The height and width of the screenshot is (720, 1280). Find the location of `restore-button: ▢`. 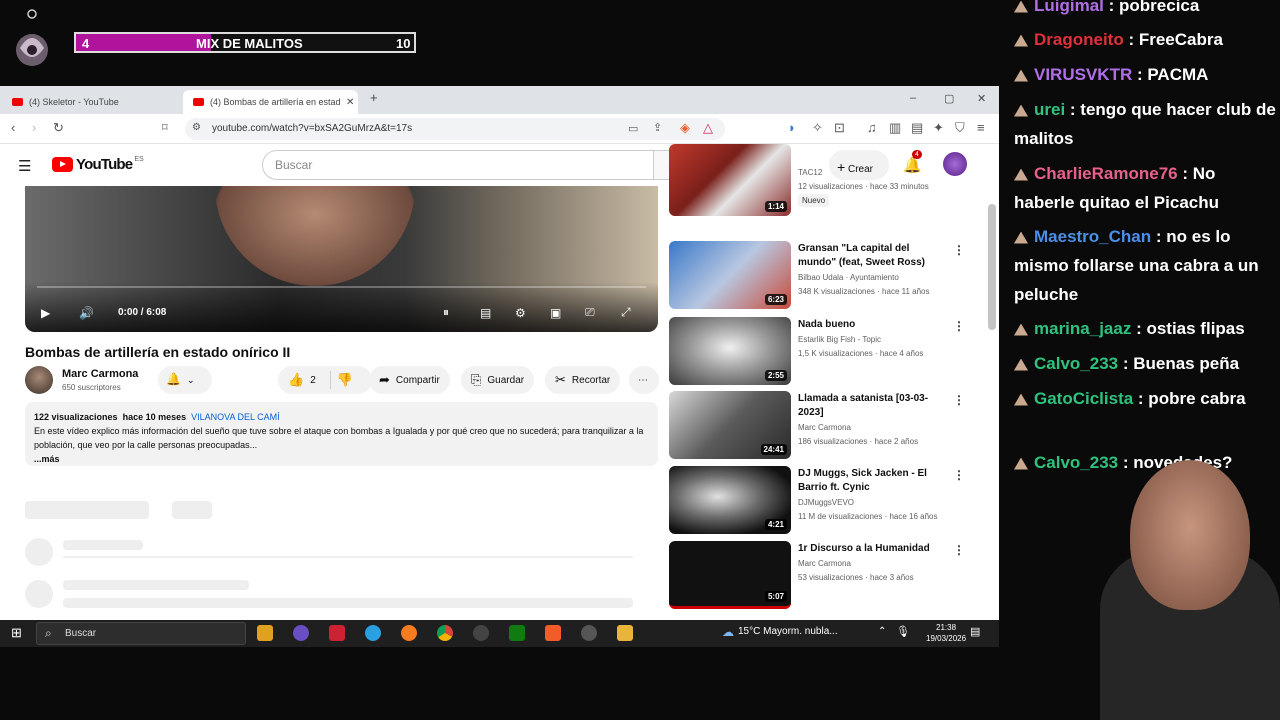

restore-button: ▢ is located at coordinates (949, 98).